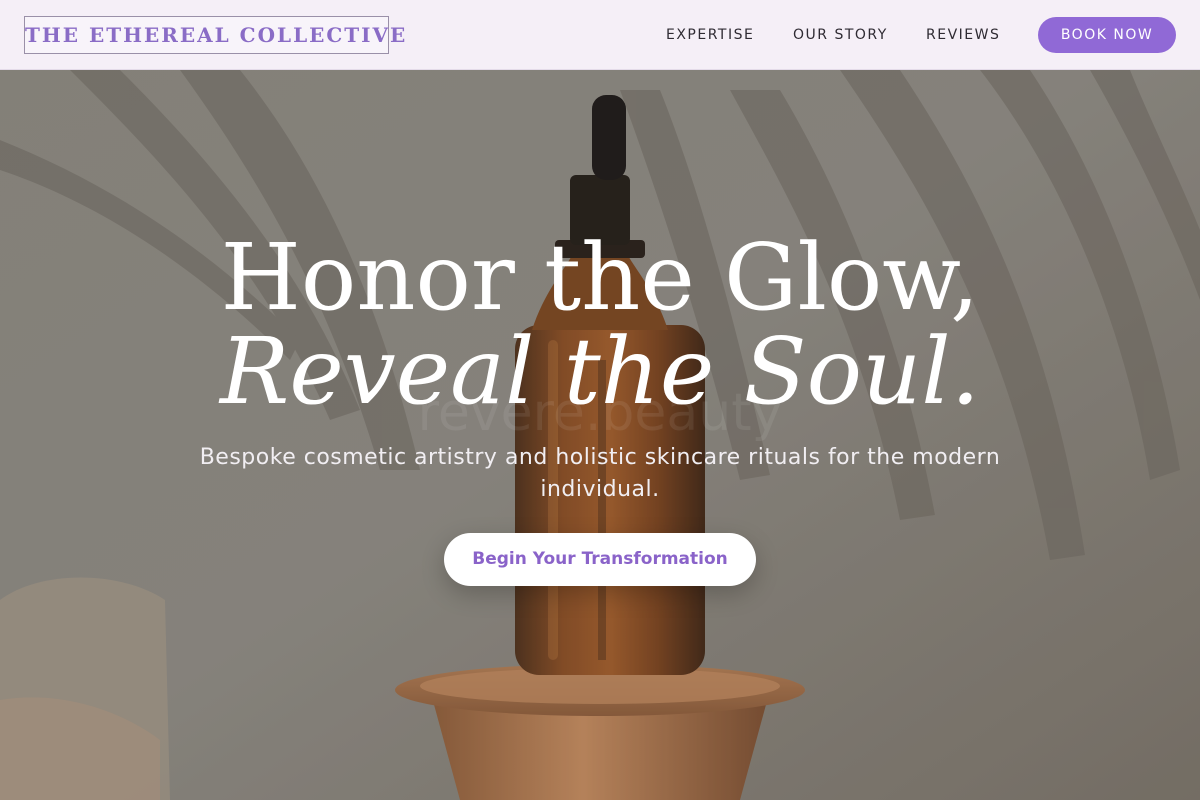 The image size is (1200, 800). What do you see at coordinates (1107, 35) in the screenshot?
I see `book-now-button: BOOK NOW` at bounding box center [1107, 35].